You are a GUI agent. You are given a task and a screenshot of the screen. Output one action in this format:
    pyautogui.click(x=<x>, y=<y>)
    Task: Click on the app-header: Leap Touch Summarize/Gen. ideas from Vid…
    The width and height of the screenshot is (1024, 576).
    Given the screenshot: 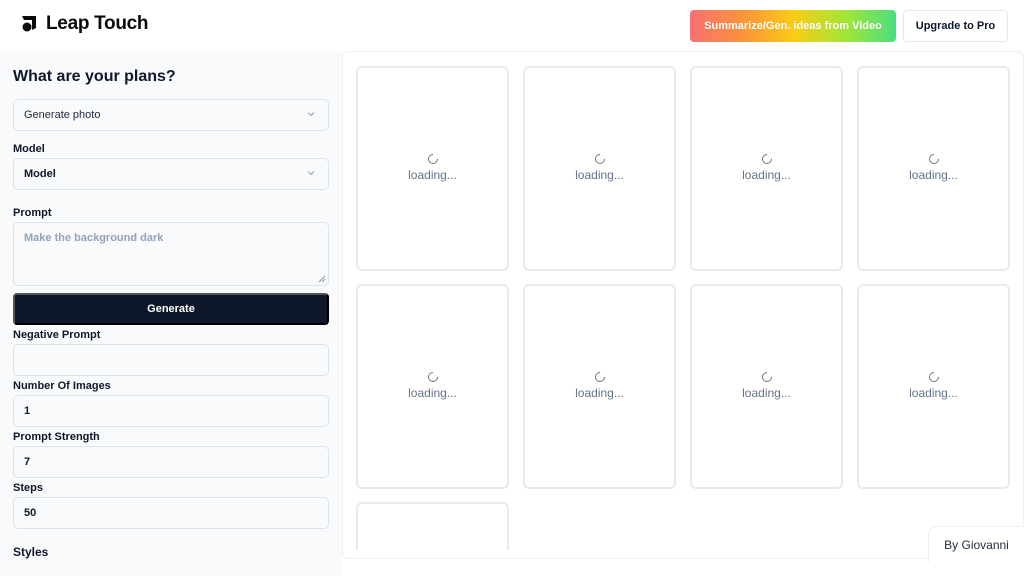 What is the action you would take?
    pyautogui.click(x=512, y=25)
    